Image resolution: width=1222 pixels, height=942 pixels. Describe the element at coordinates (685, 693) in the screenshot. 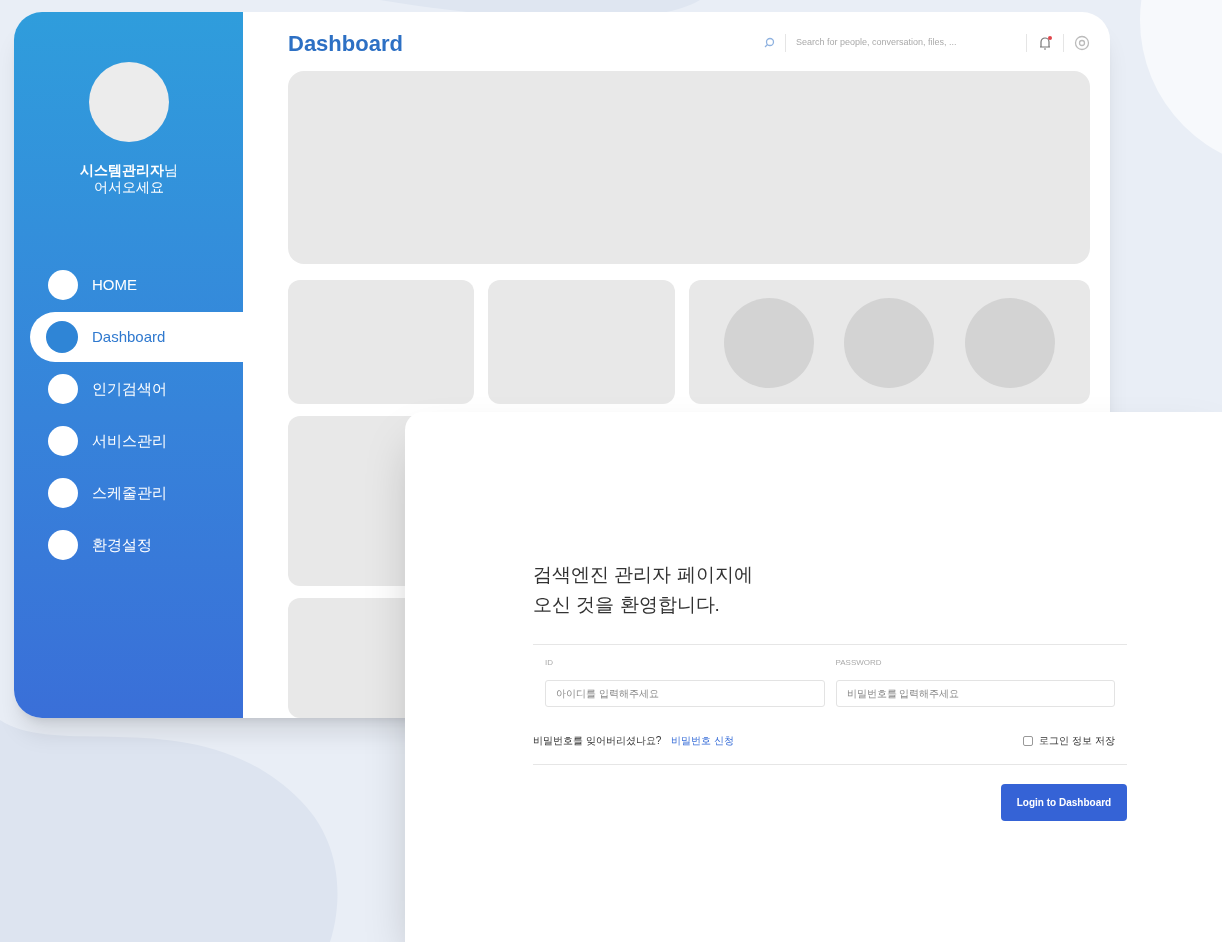

I see `input-field: 아이디를 입력해주세요` at that location.